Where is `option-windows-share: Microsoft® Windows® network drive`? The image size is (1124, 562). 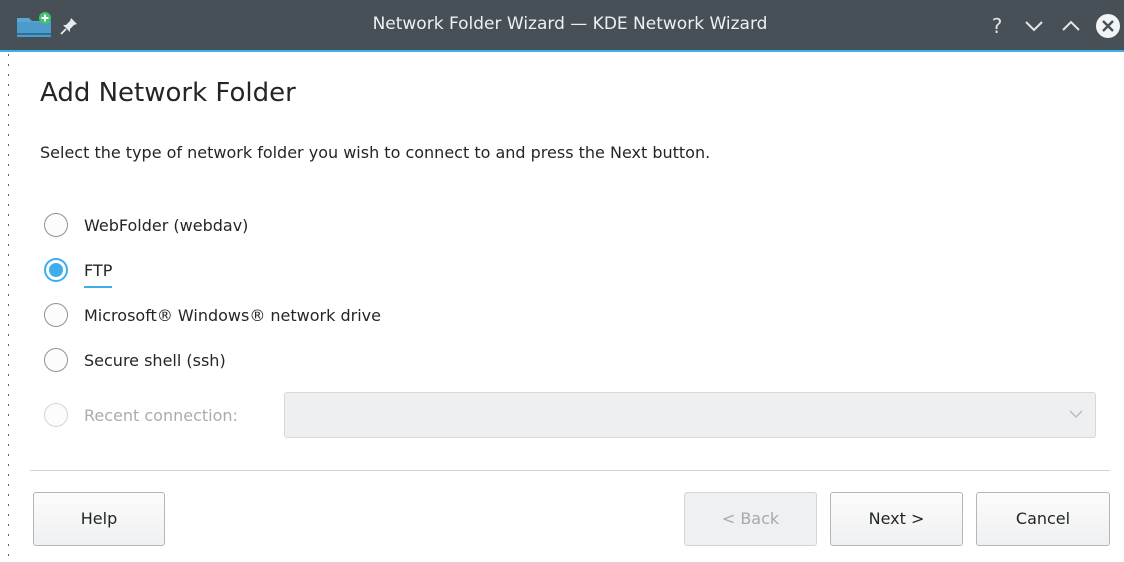
option-windows-share: Microsoft® Windows® network drive is located at coordinates (212, 315).